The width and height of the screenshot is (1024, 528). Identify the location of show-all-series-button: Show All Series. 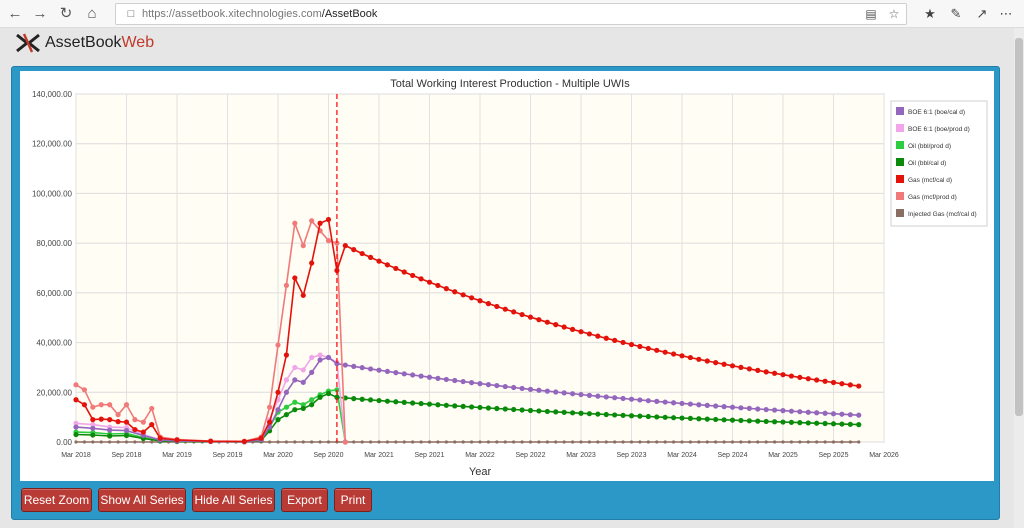
(142, 500).